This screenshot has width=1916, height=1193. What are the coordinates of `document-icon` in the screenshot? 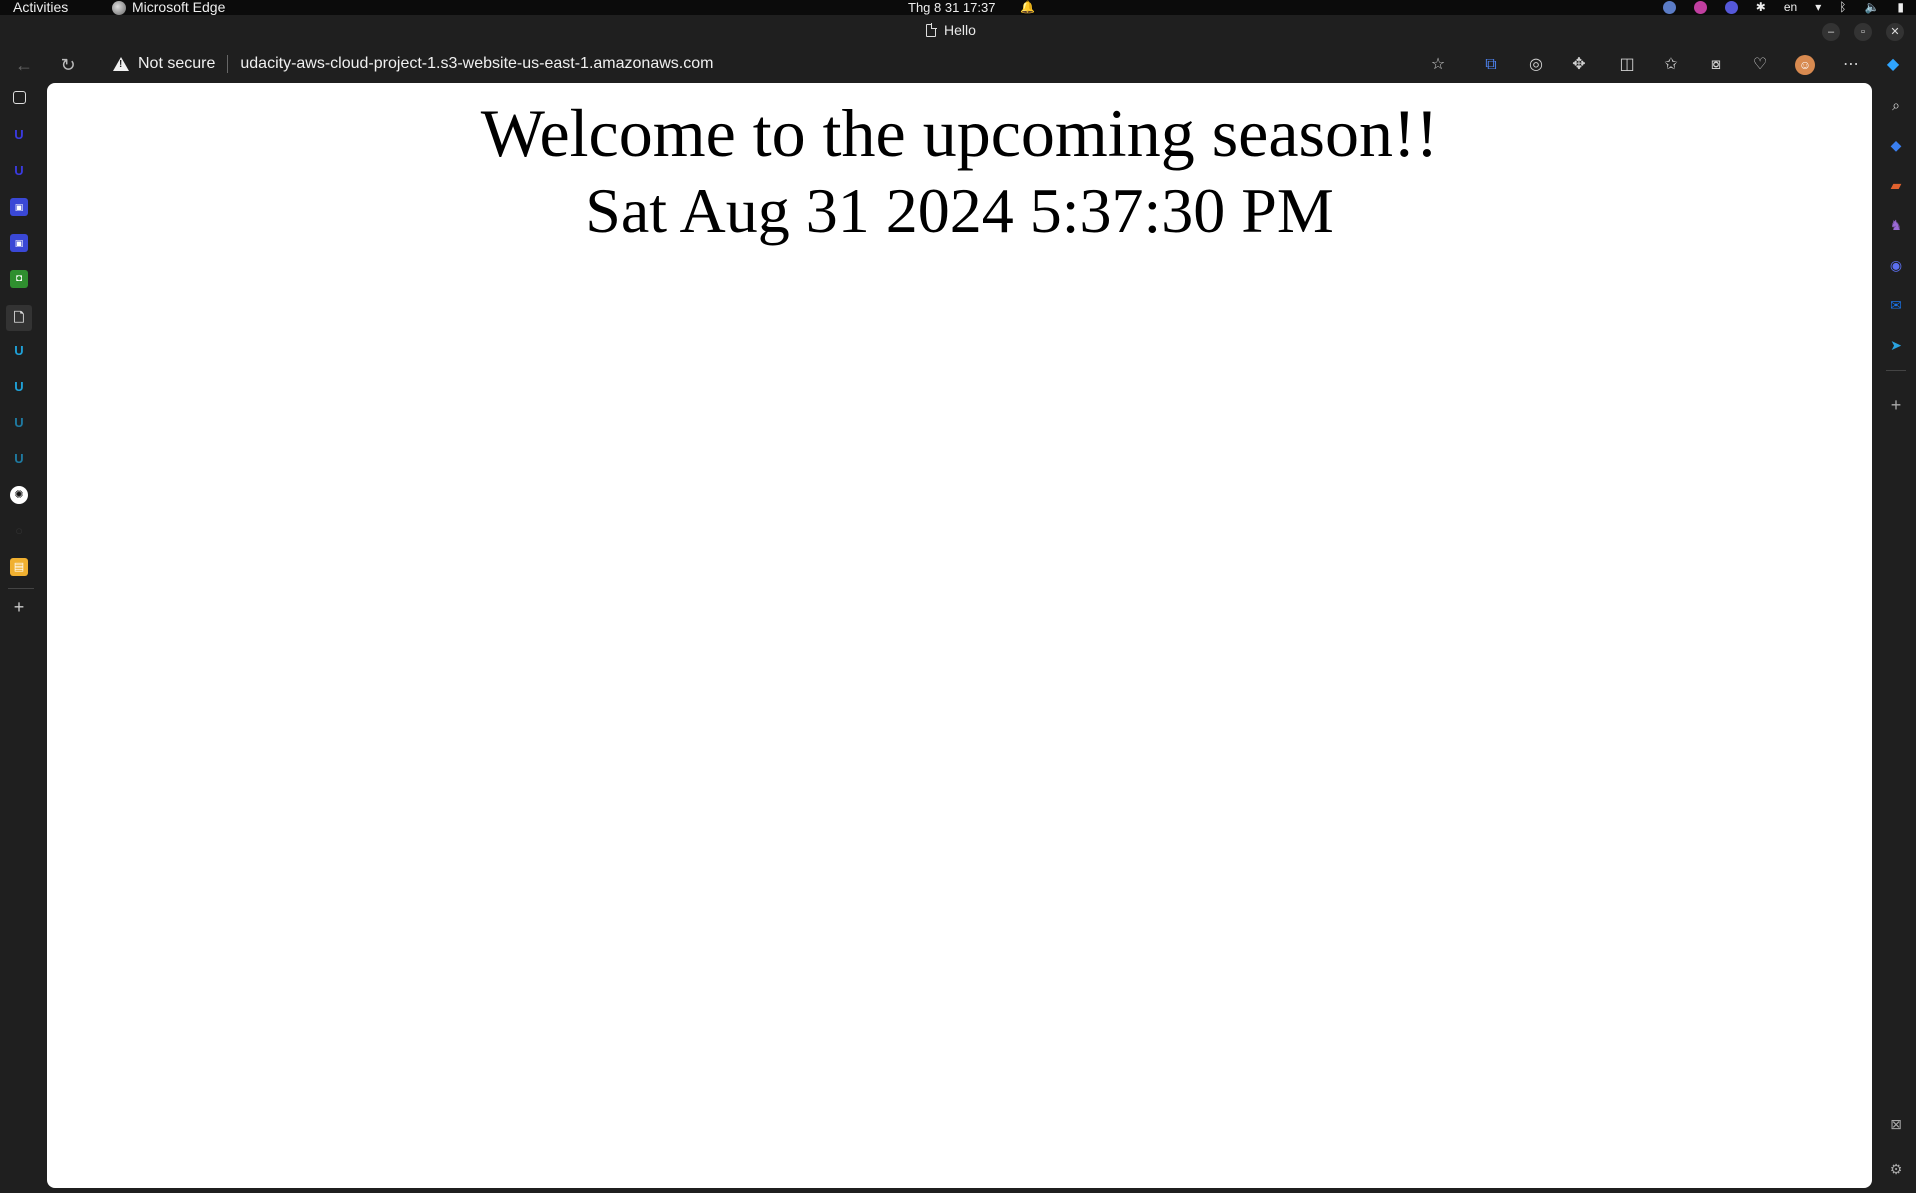 It's located at (931, 29).